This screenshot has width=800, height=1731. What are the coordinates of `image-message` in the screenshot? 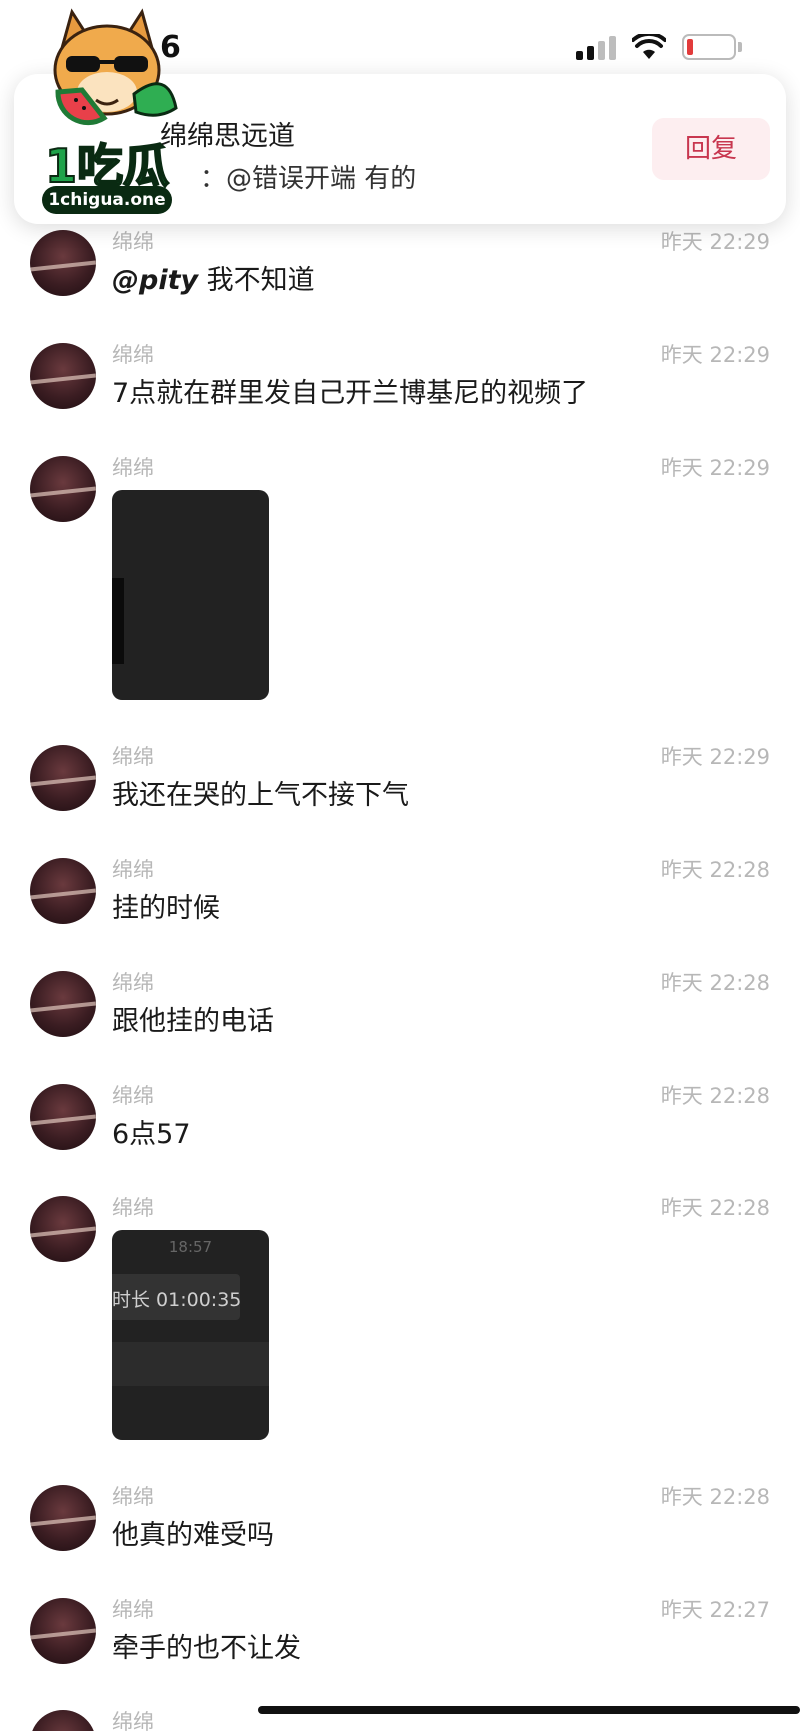 It's located at (190, 595).